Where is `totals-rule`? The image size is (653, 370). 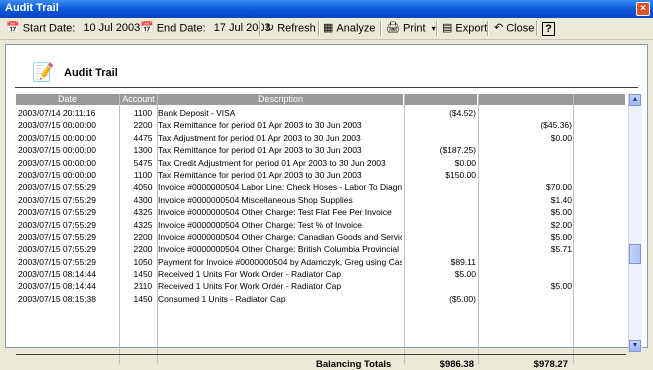
totals-rule is located at coordinates (321, 354).